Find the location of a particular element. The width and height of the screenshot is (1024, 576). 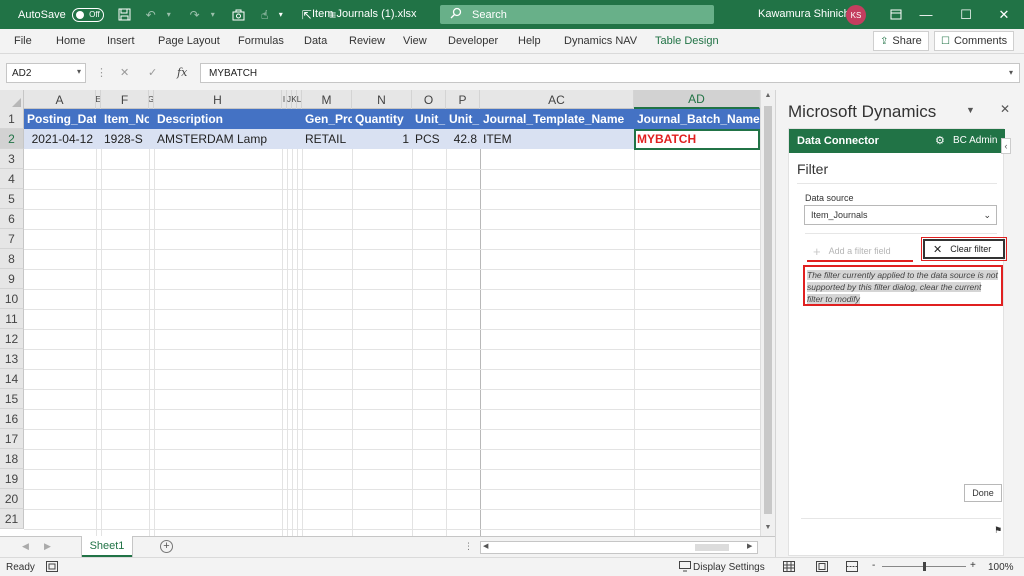

row-header: 5 is located at coordinates (12, 199).